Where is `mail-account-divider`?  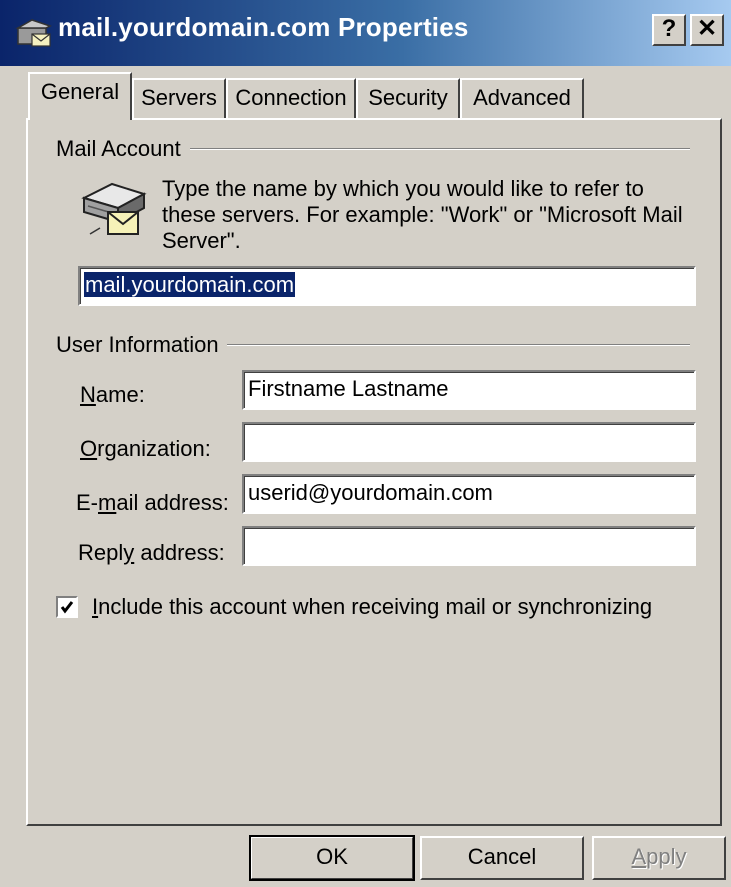
mail-account-divider is located at coordinates (440, 149).